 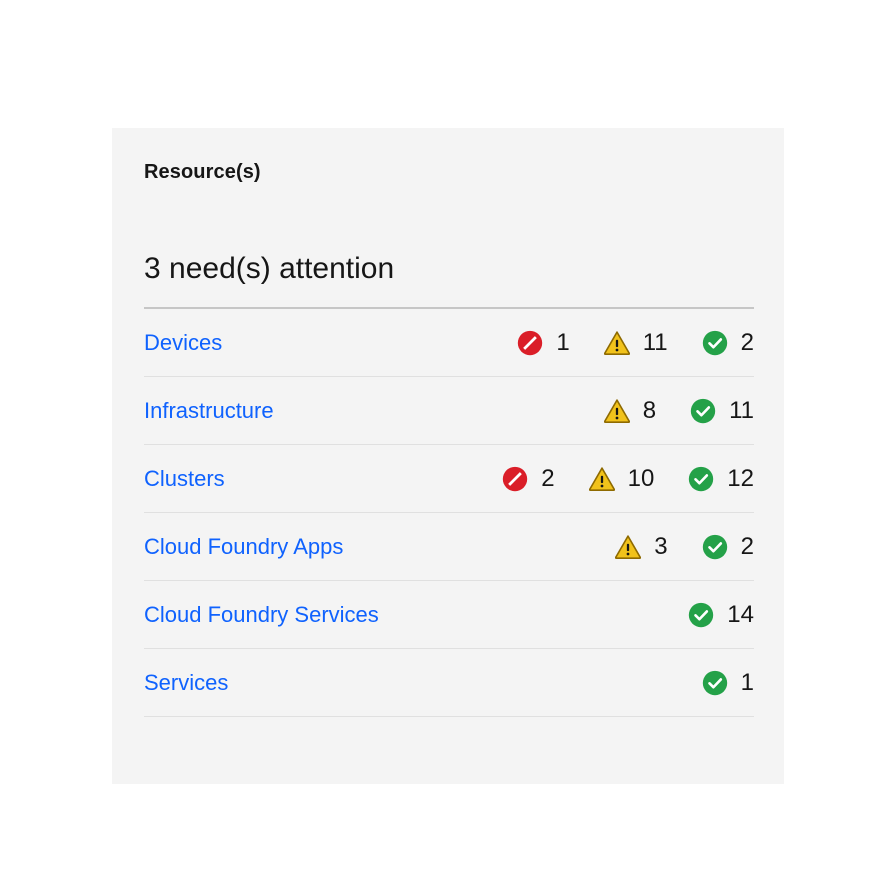 I want to click on resource-link-devices: Devices, so click(x=183, y=342).